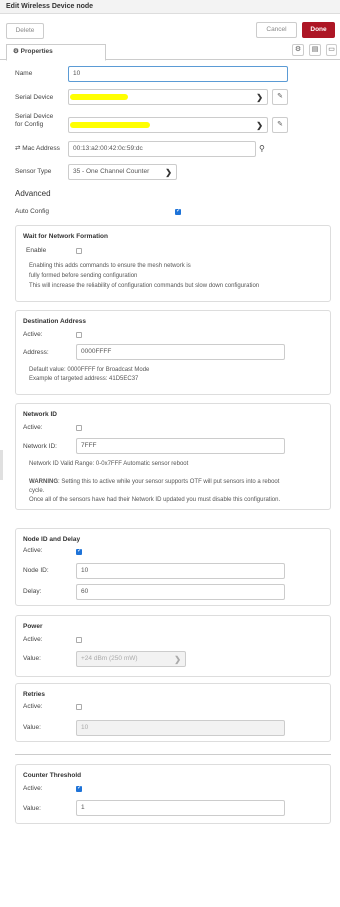  I want to click on dialog-toolbar: Delete Cancel Done, so click(170, 29).